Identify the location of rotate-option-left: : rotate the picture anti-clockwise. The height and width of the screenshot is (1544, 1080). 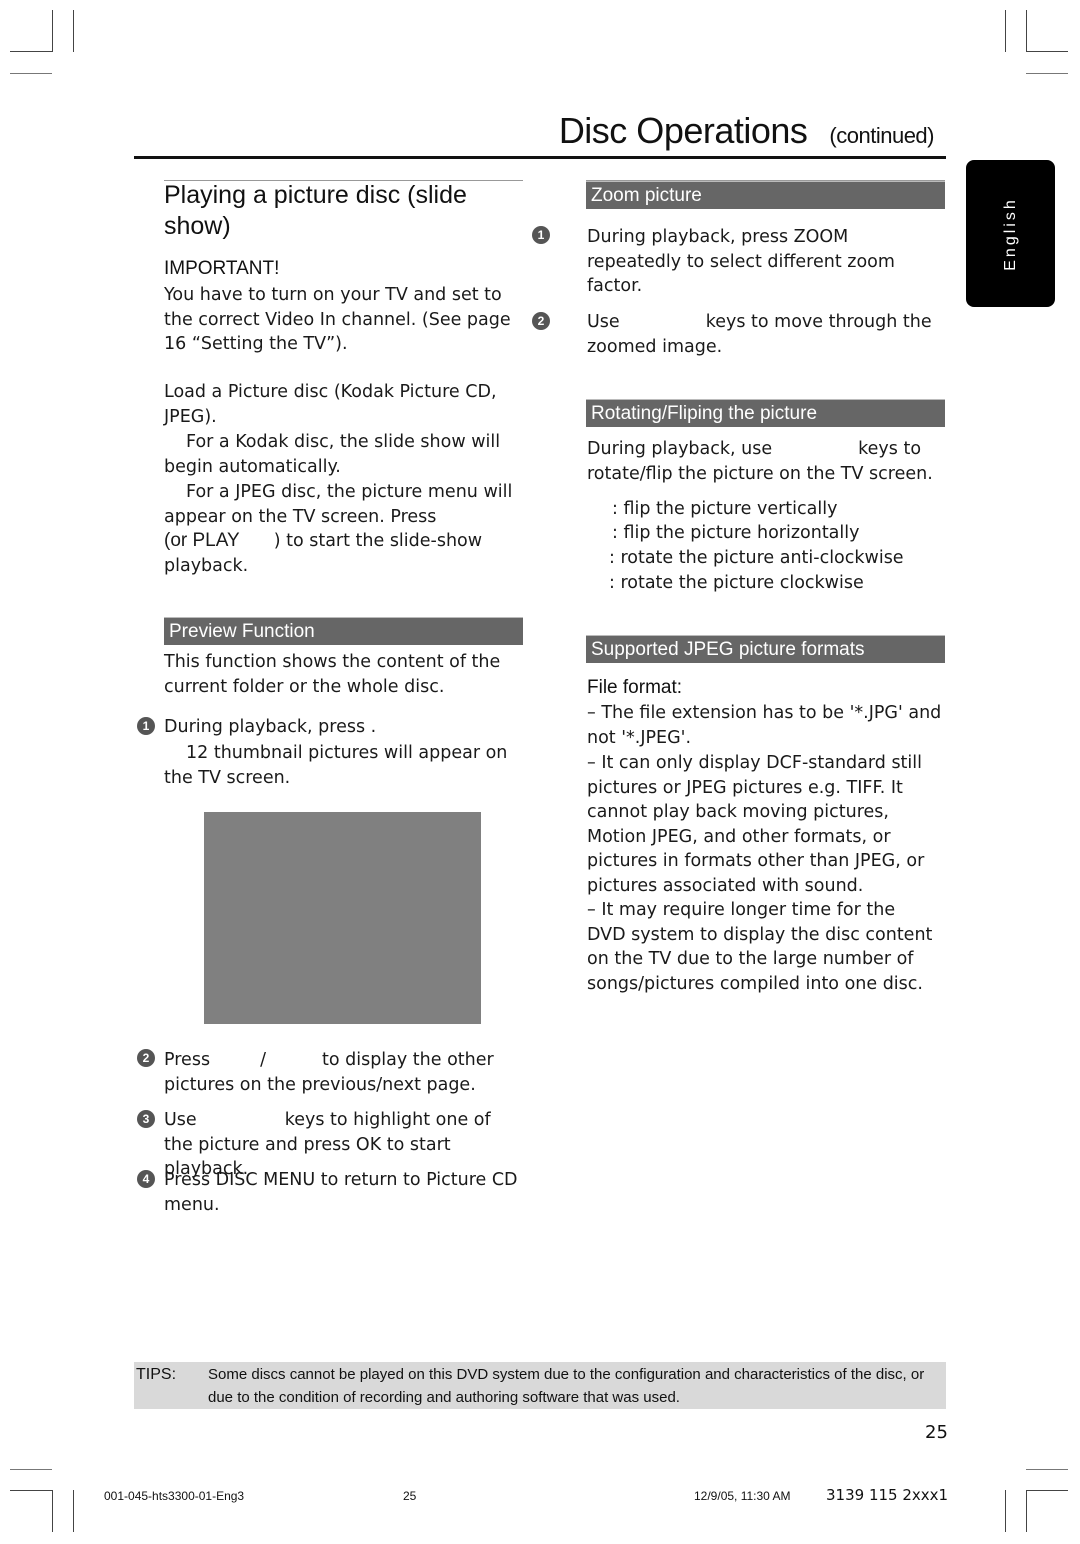
(756, 558).